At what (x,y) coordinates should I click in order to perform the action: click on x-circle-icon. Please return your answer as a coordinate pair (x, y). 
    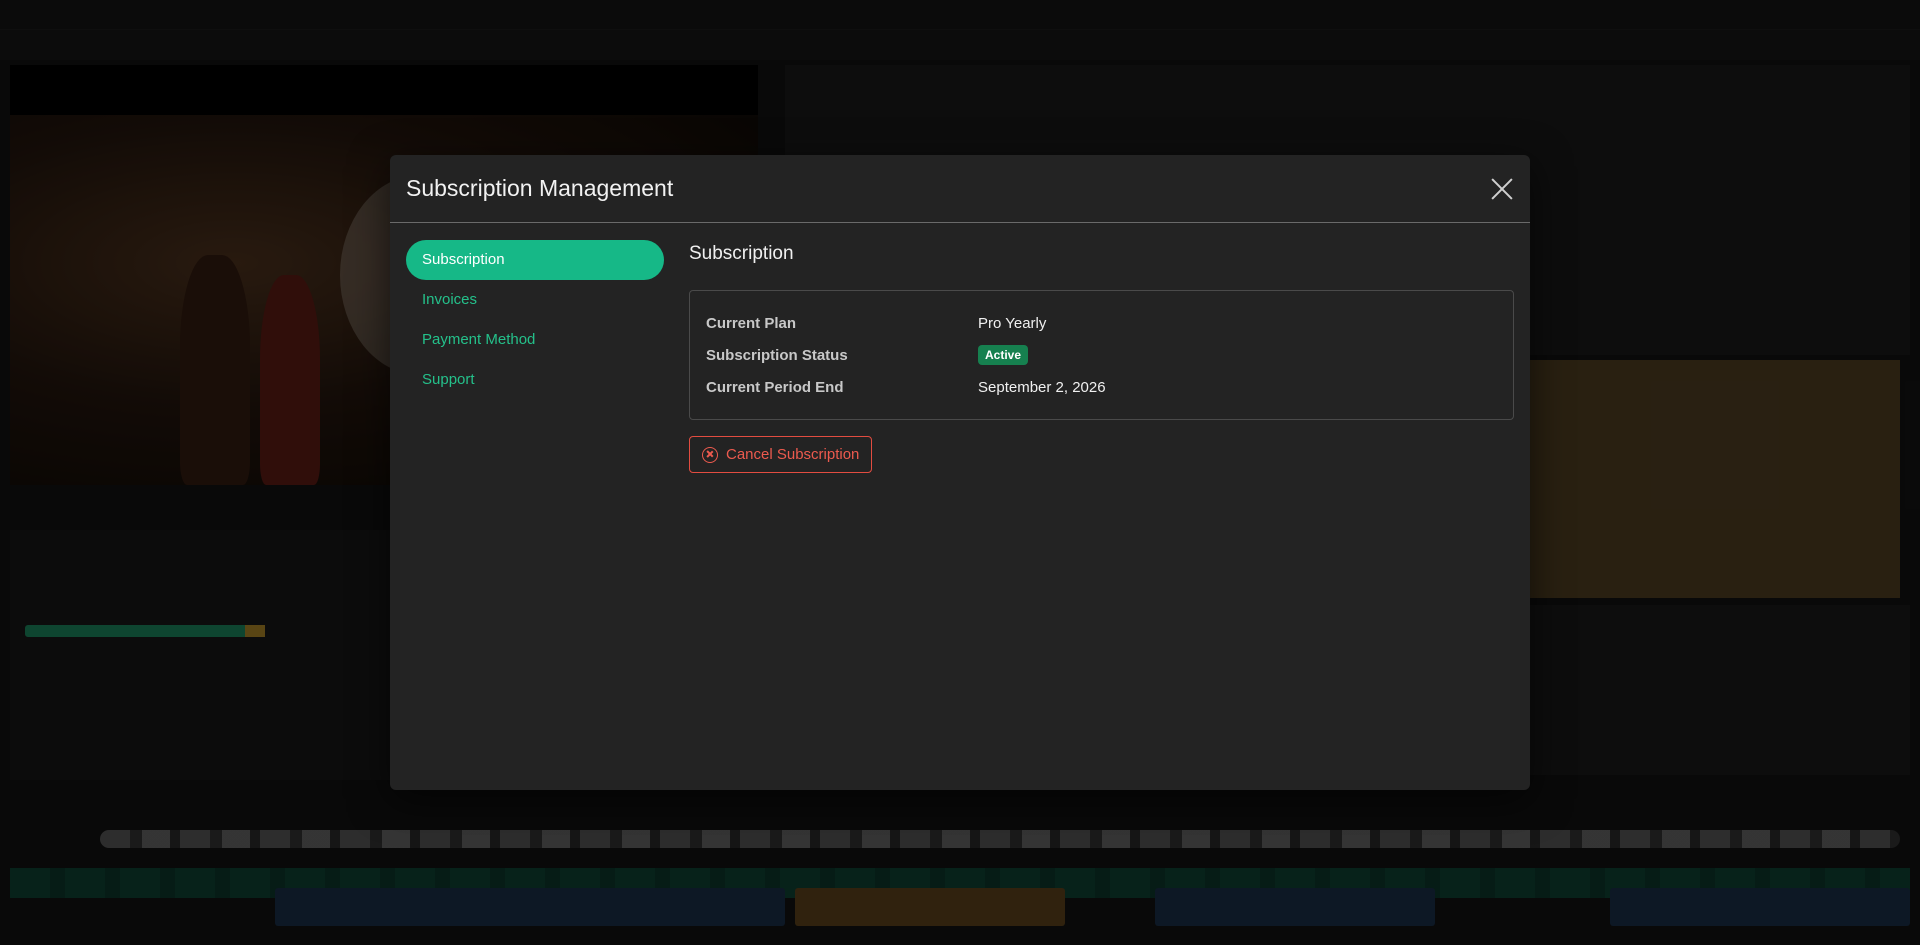
    Looking at the image, I should click on (710, 454).